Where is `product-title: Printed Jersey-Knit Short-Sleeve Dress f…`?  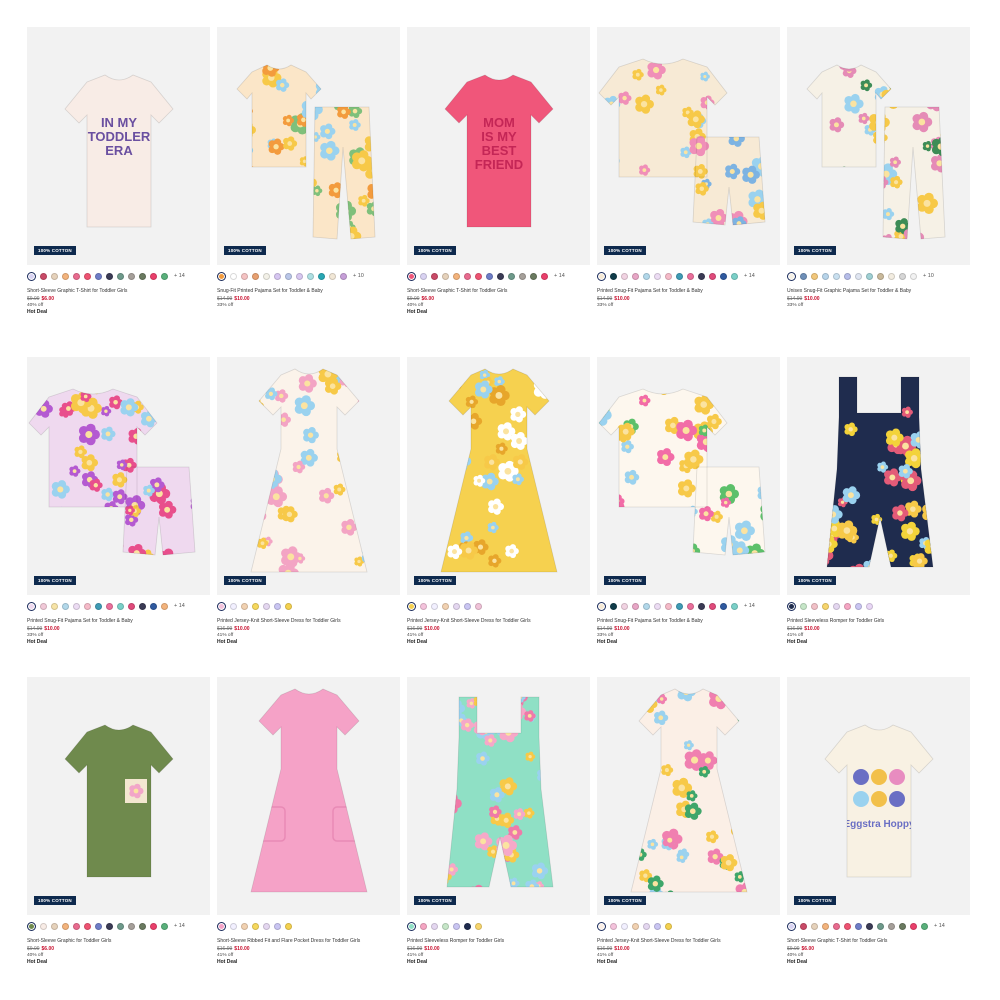
product-title: Printed Jersey-Knit Short-Sleeve Dress f… is located at coordinates (498, 621).